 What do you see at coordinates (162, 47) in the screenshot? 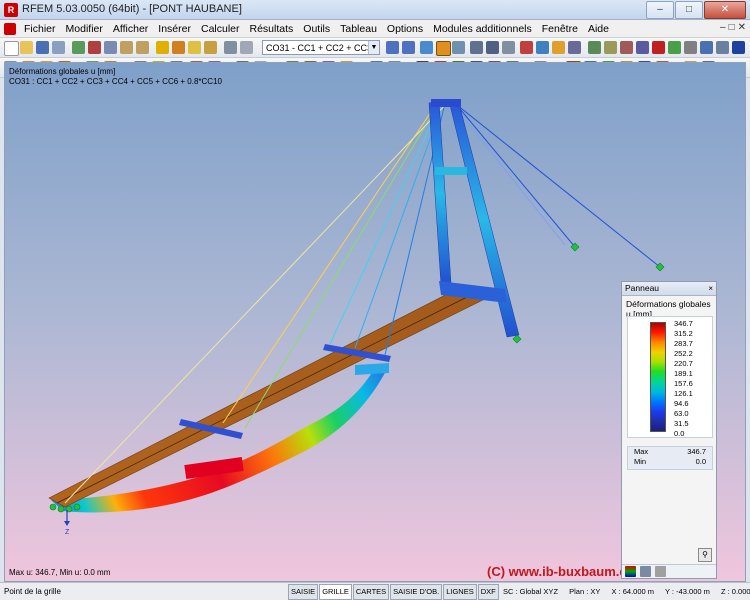
I see `calculate-icon` at bounding box center [162, 47].